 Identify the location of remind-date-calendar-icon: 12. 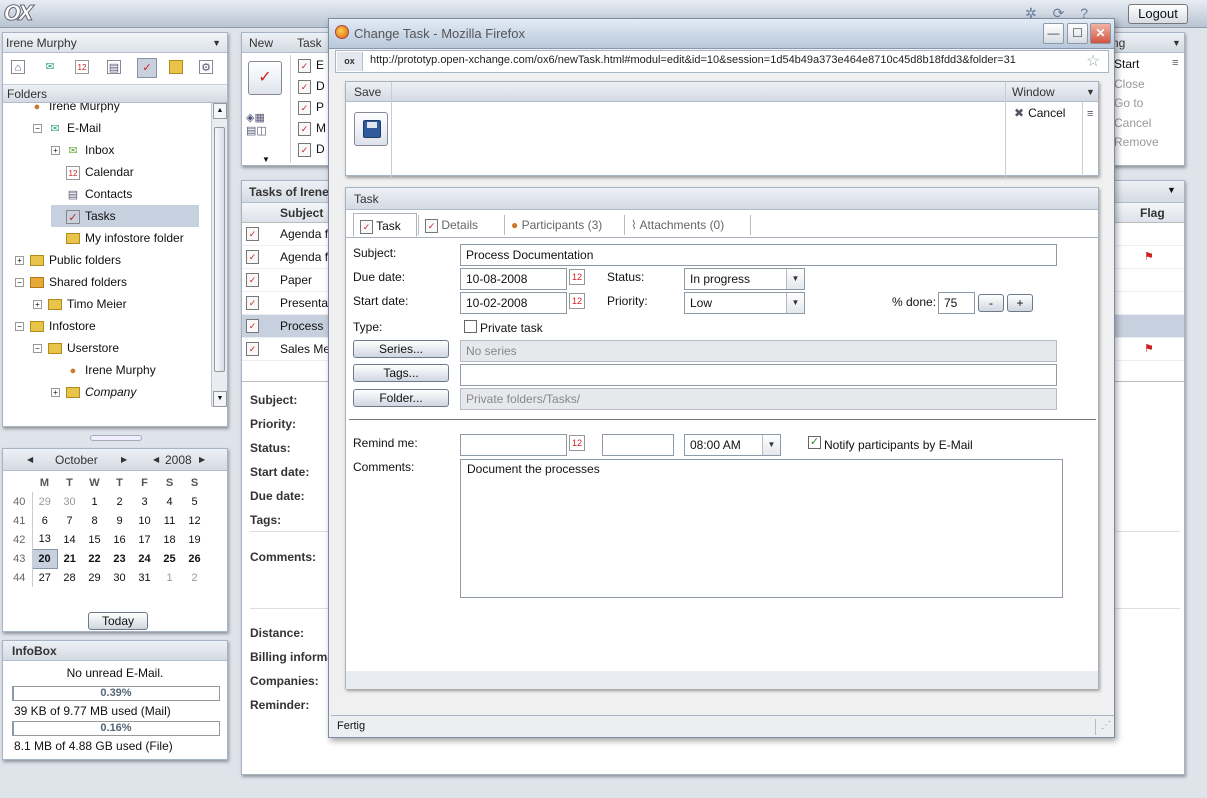
(577, 443).